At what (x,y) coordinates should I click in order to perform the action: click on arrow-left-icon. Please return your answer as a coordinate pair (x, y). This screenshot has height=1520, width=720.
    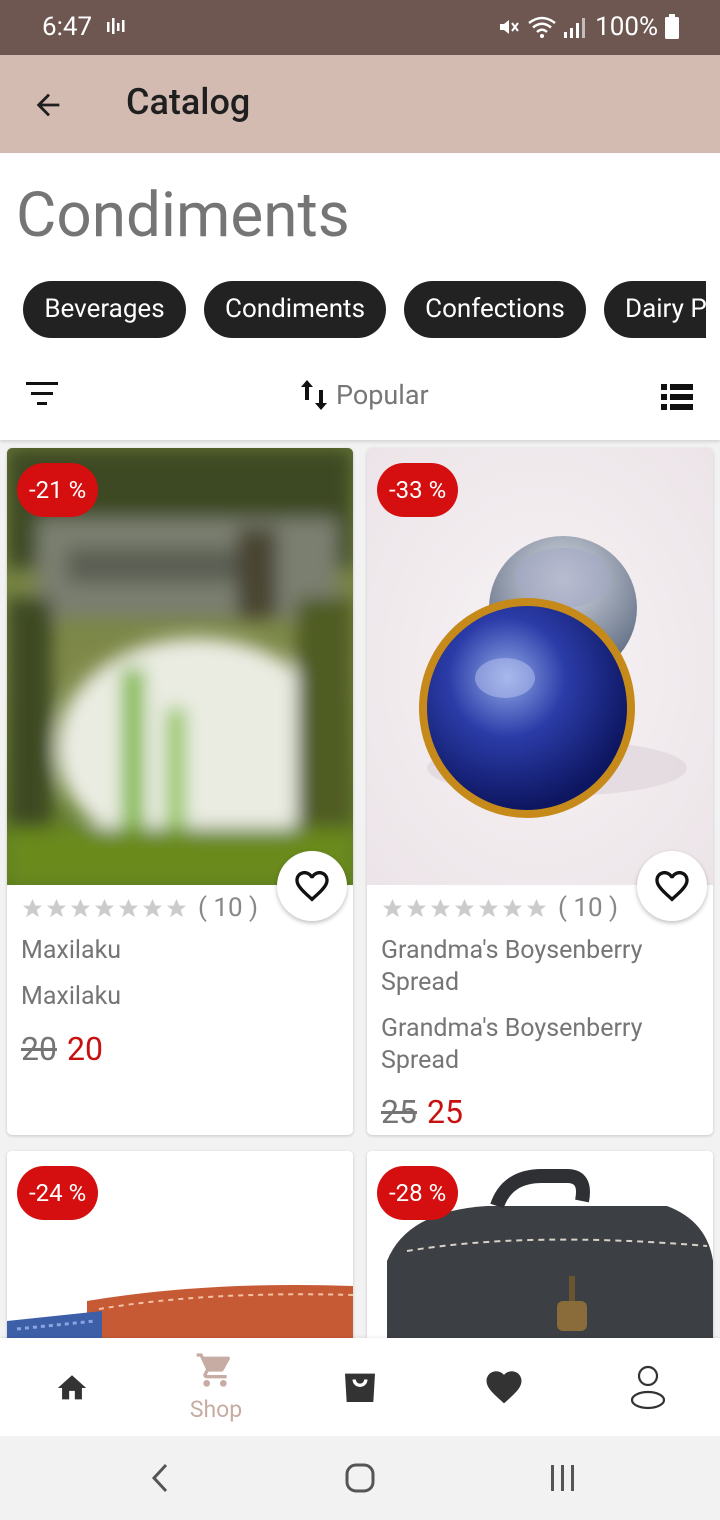
    Looking at the image, I should click on (48, 105).